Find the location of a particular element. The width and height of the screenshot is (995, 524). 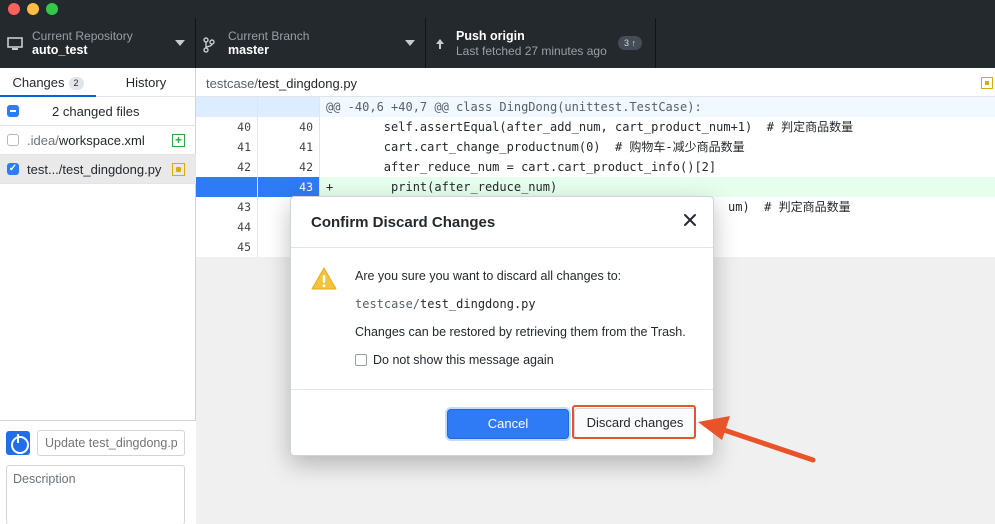

arrow-up-icon is located at coordinates (440, 44).